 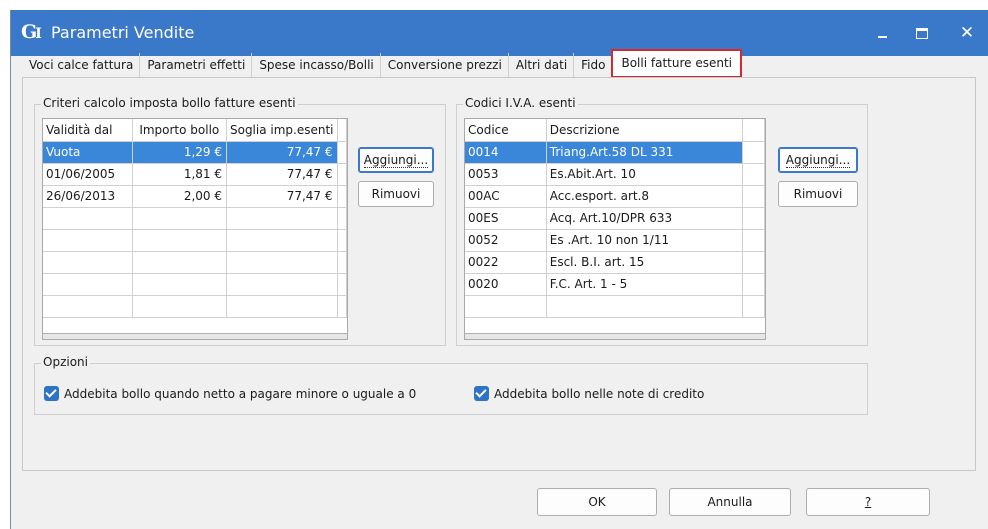 I want to click on table-cell: Acc.esport. art.8, so click(x=645, y=196).